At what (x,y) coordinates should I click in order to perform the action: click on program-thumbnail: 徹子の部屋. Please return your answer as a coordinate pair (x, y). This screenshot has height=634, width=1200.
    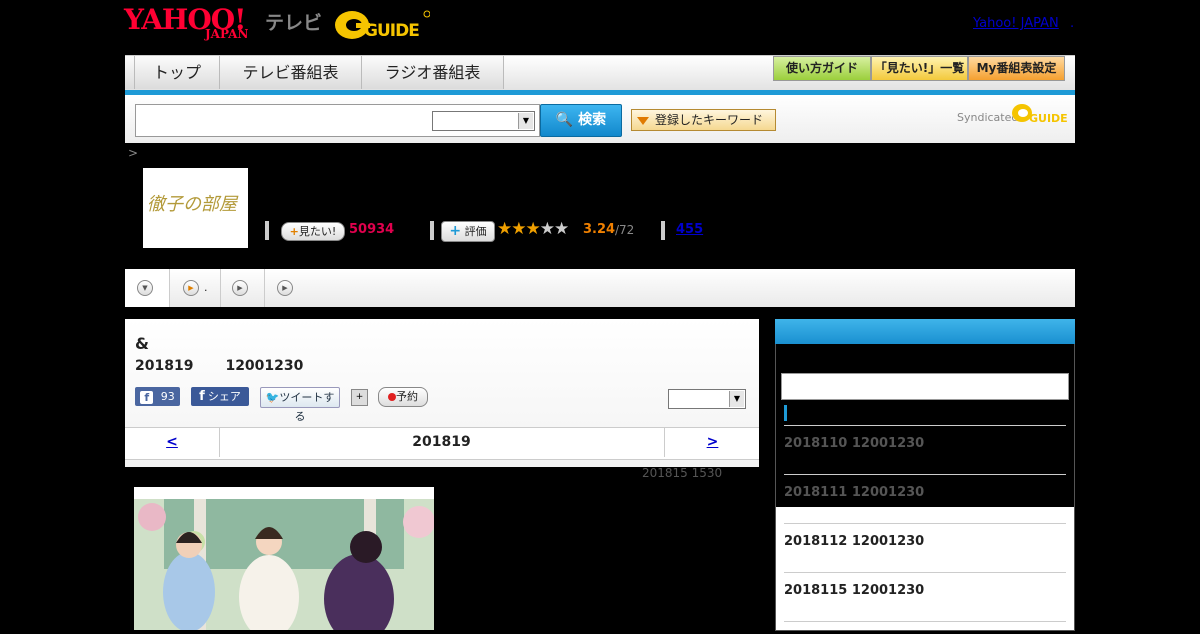
    Looking at the image, I should click on (195, 208).